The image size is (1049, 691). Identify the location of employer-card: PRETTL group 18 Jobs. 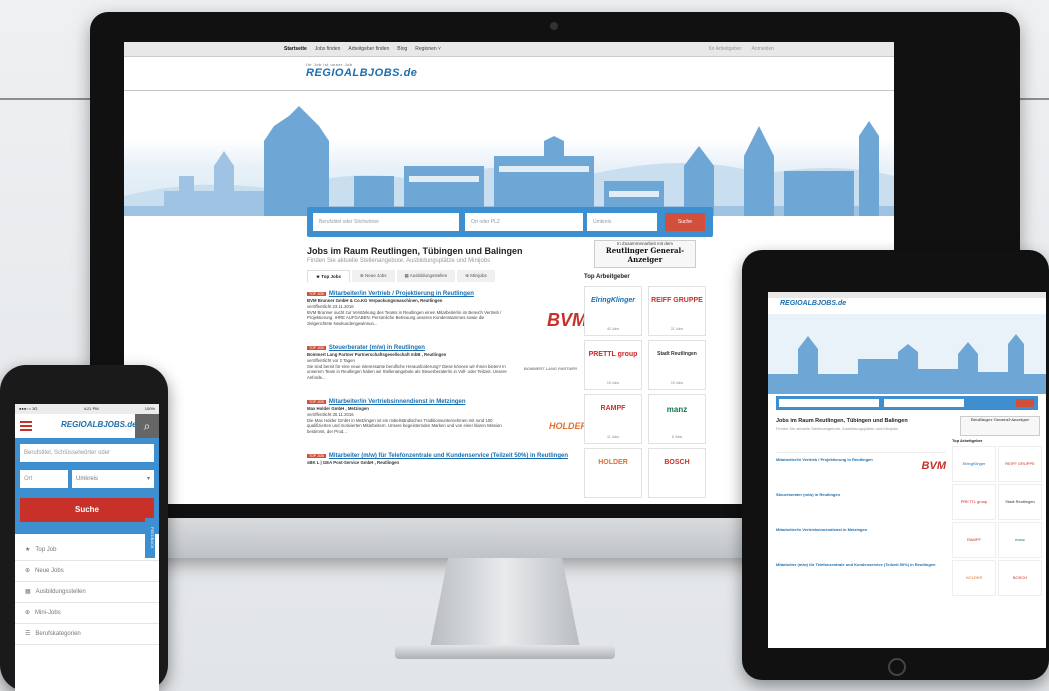
(613, 365).